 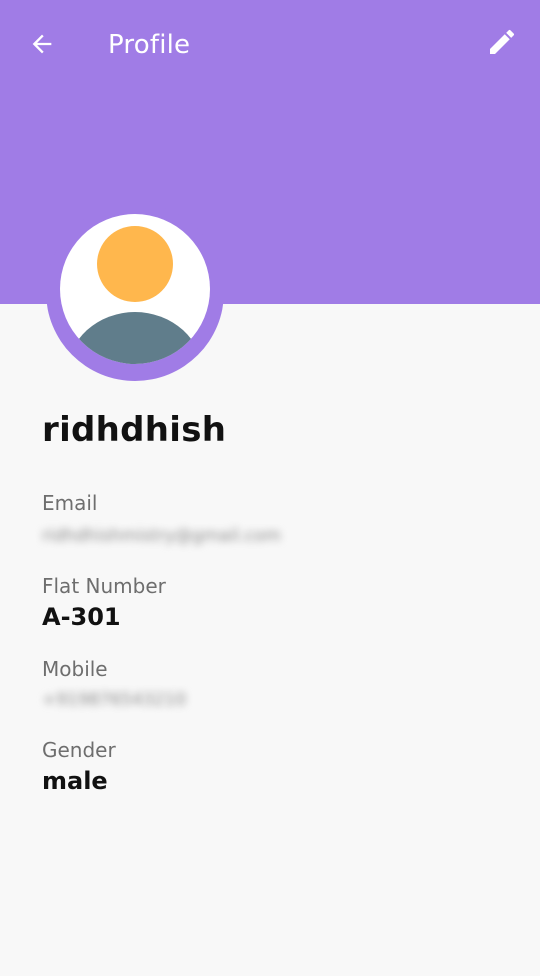 I want to click on user-avatar-icon, so click(x=135, y=289).